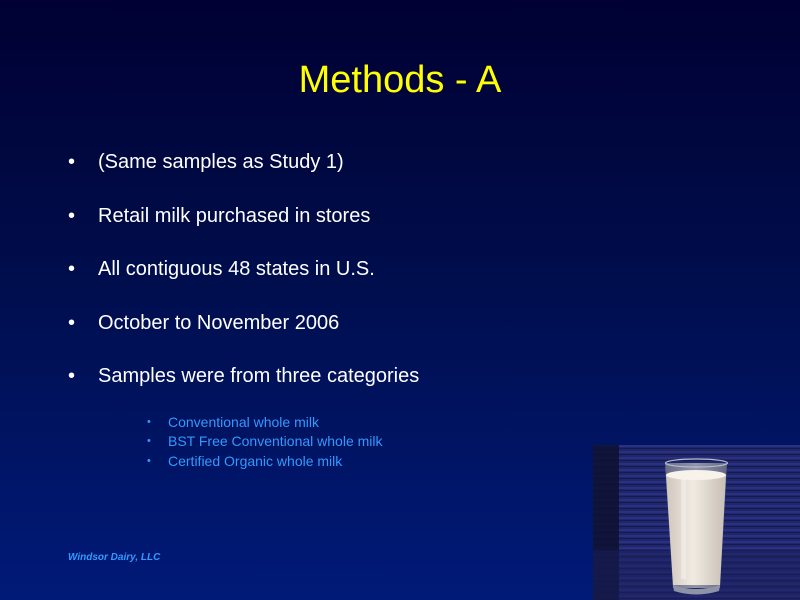  Describe the element at coordinates (114, 557) in the screenshot. I see `footer-company: Windsor Dairy, LLC` at that location.